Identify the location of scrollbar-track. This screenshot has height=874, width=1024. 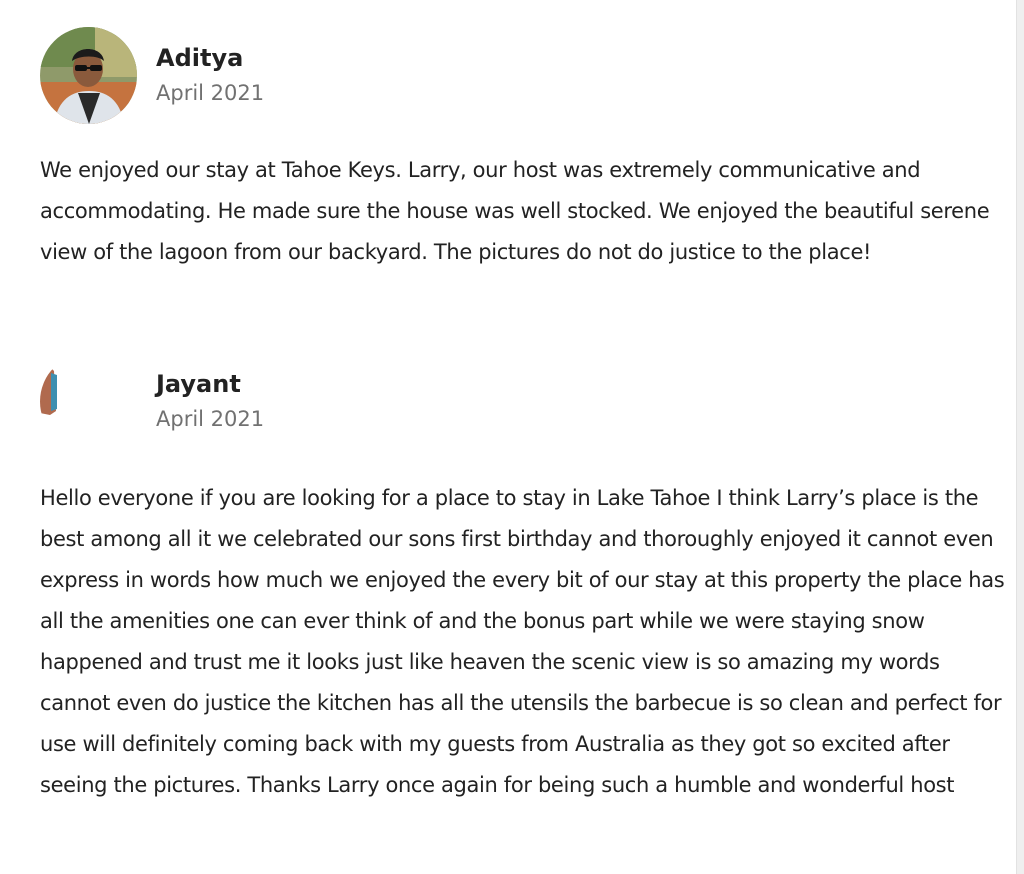
(1020, 437).